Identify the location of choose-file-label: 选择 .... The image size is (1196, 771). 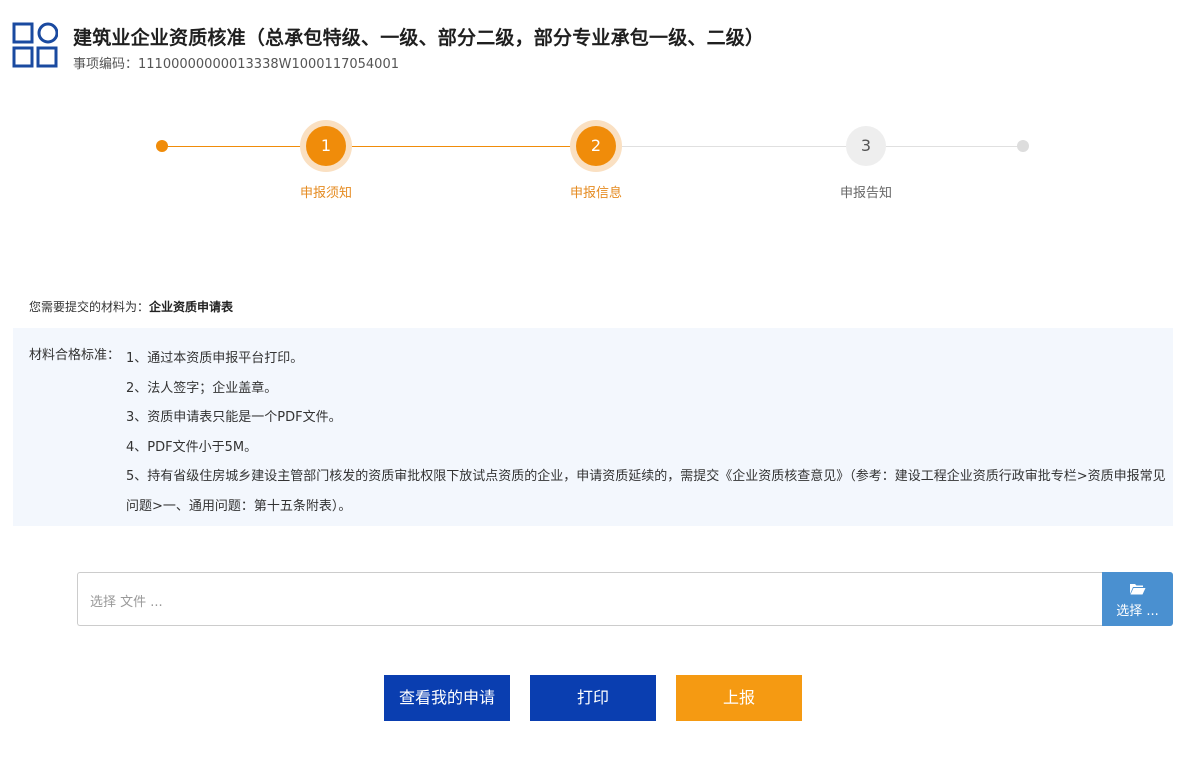
(1137, 611).